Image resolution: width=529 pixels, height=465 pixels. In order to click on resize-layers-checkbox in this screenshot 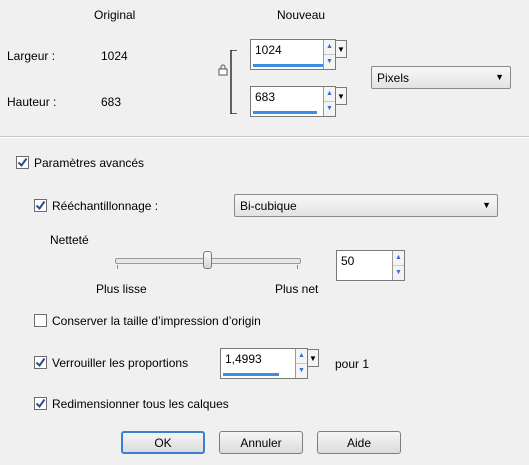, I will do `click(40, 403)`.